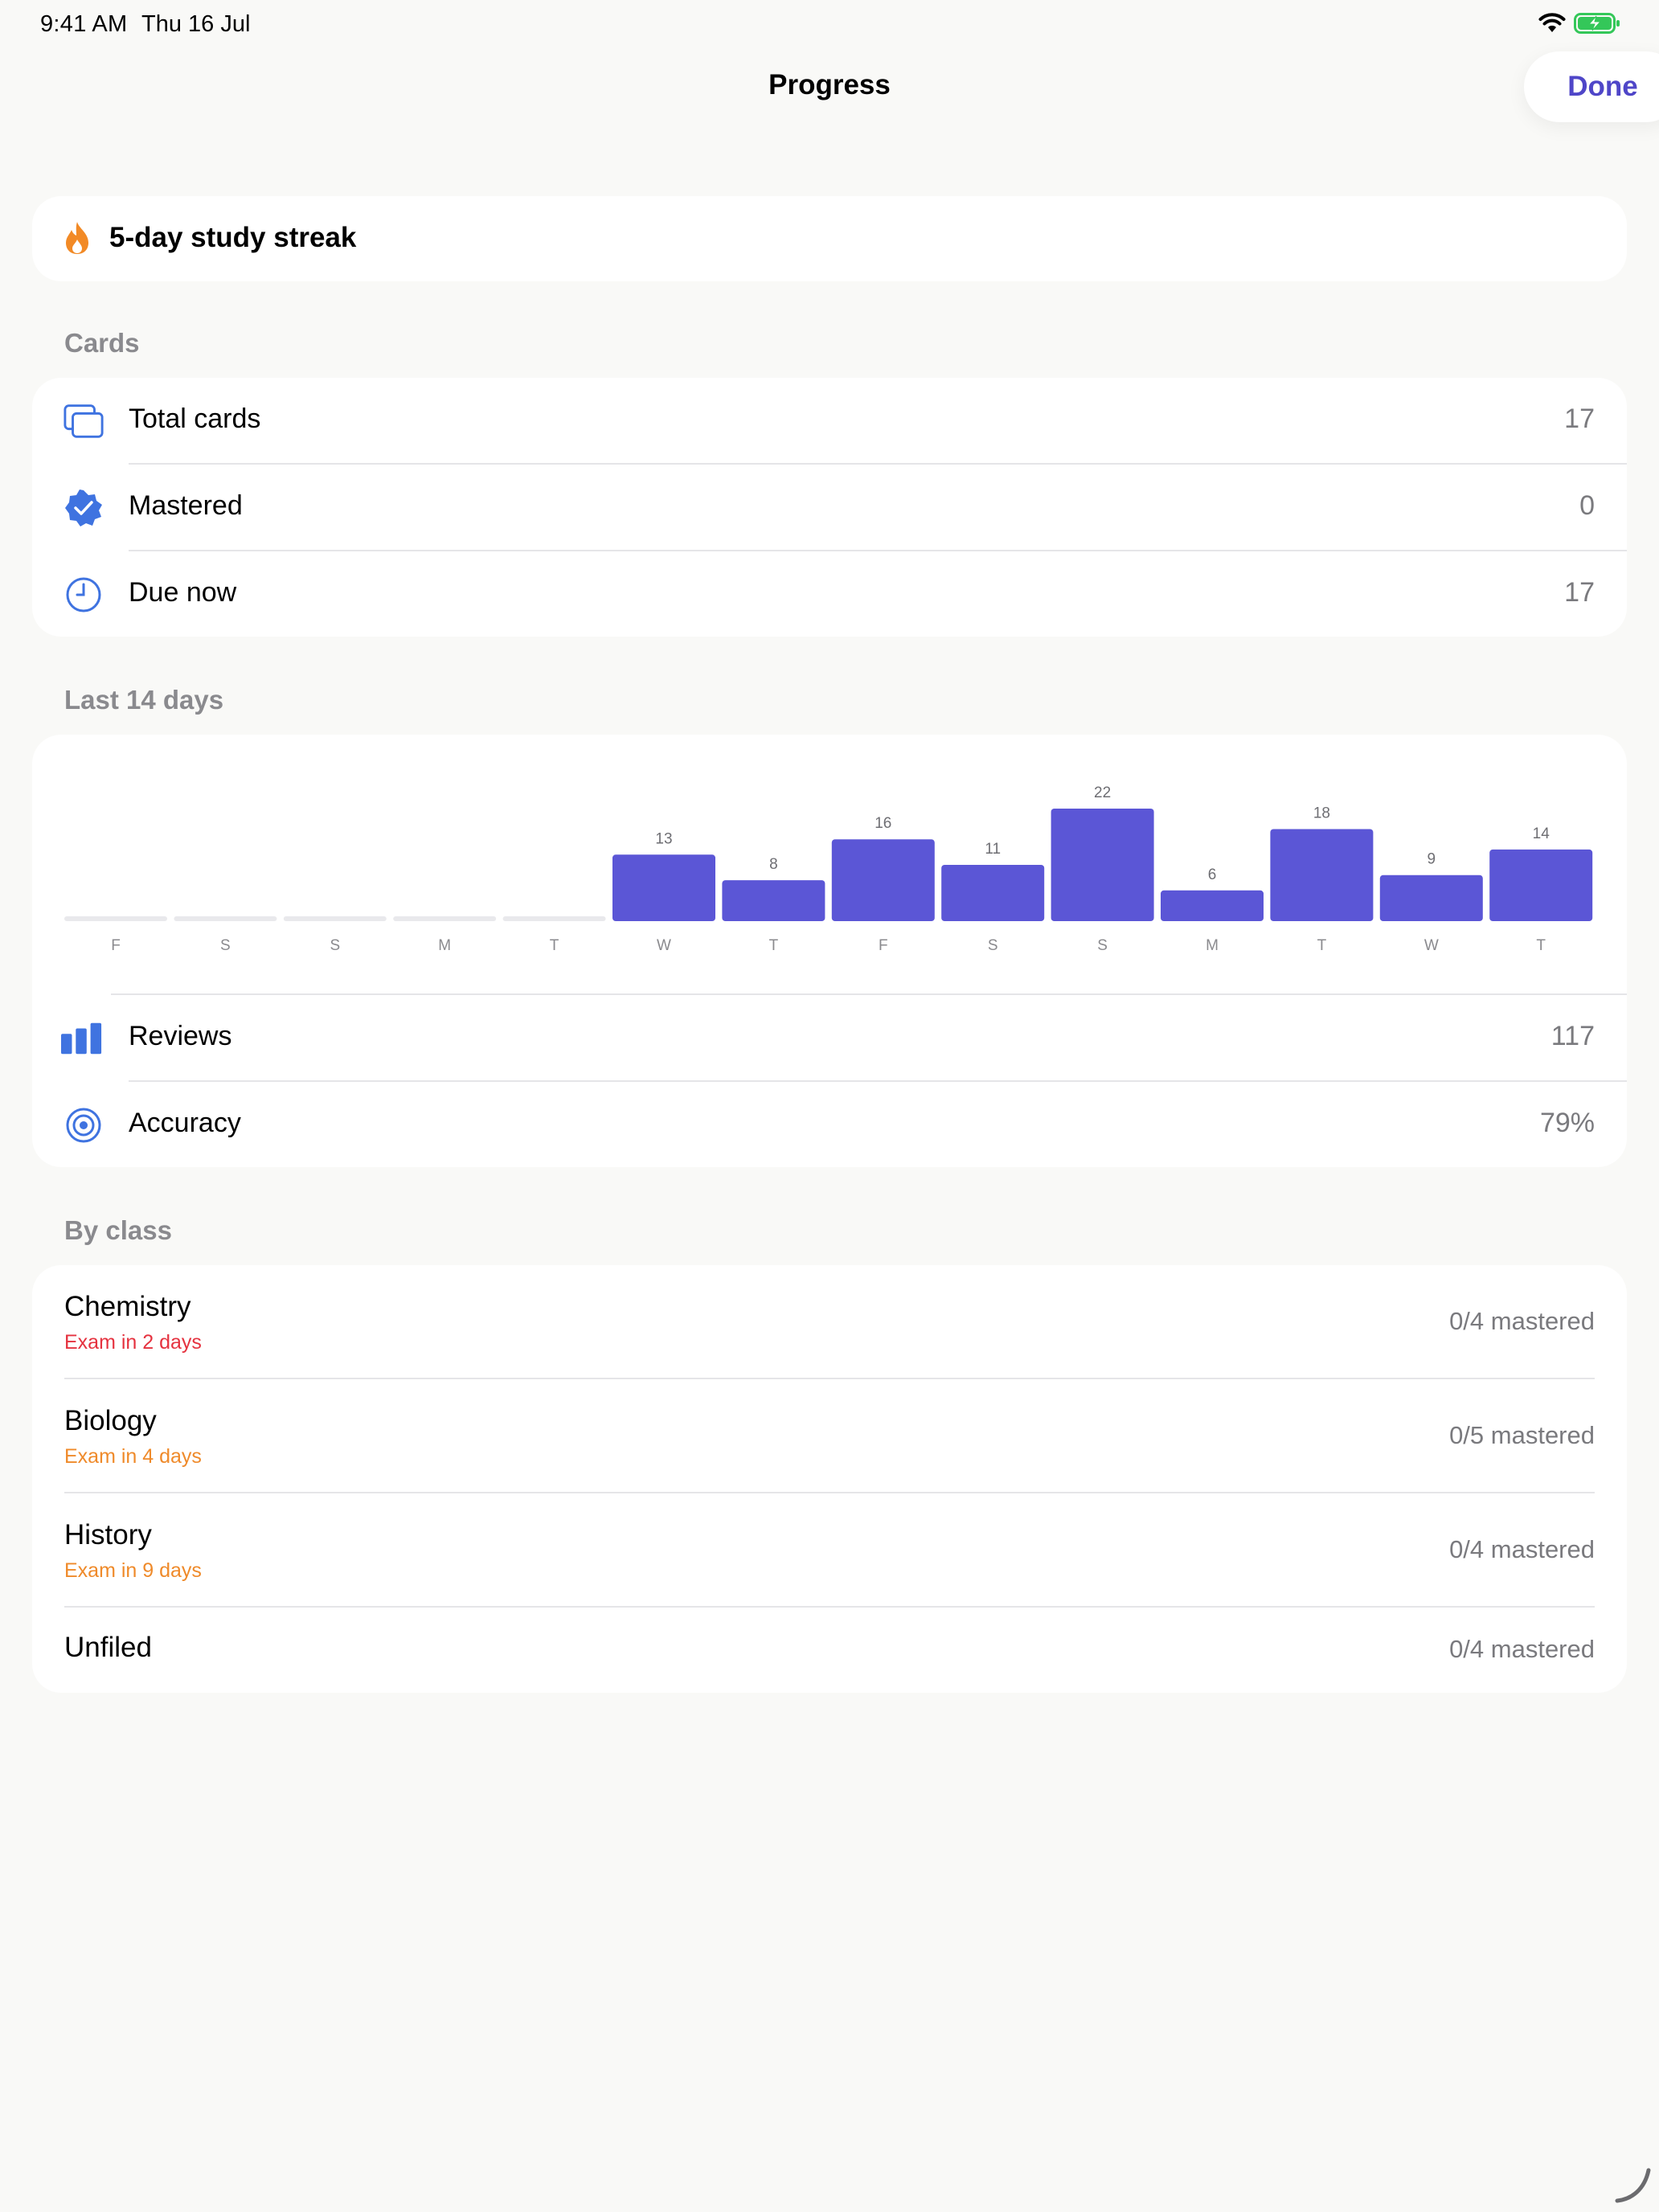 This screenshot has width=1659, height=2212. What do you see at coordinates (829, 421) in the screenshot?
I see `total-cards-row: Total cards 17` at bounding box center [829, 421].